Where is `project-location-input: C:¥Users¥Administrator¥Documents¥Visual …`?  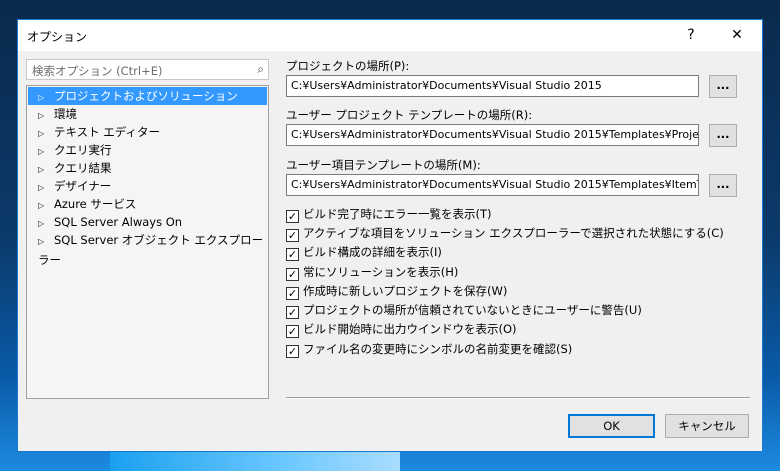 project-location-input: C:¥Users¥Administrator¥Documents¥Visual … is located at coordinates (492, 86).